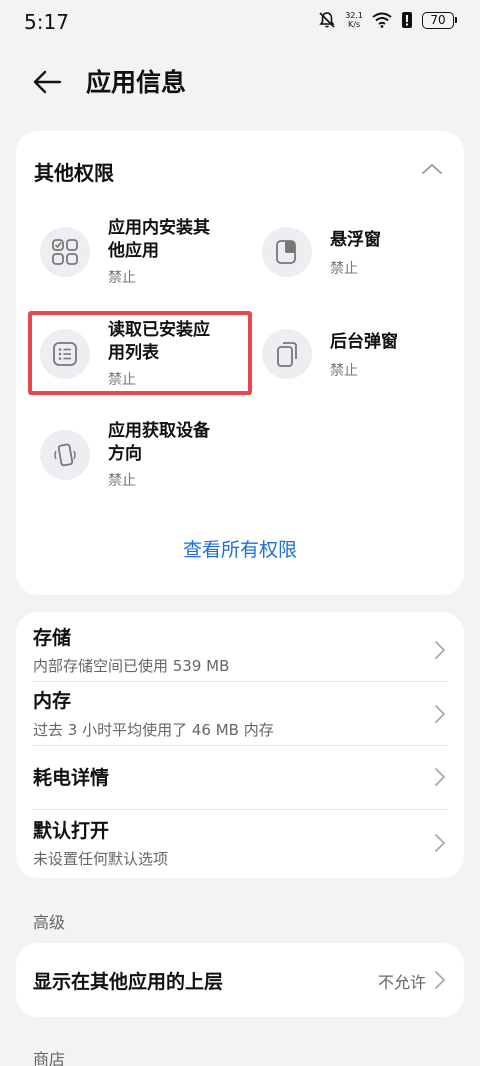  Describe the element at coordinates (71, 778) in the screenshot. I see `battery-usage-title: 耗电详情` at that location.